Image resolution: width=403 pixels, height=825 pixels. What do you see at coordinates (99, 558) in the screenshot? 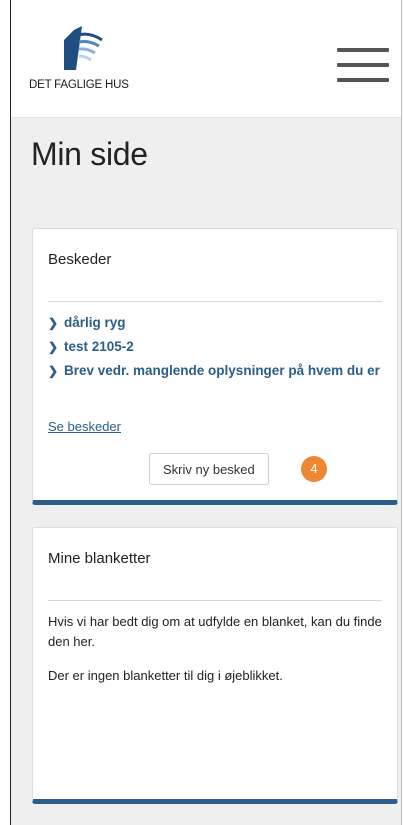
I see `forms-card-title: Mine blanketter` at bounding box center [99, 558].